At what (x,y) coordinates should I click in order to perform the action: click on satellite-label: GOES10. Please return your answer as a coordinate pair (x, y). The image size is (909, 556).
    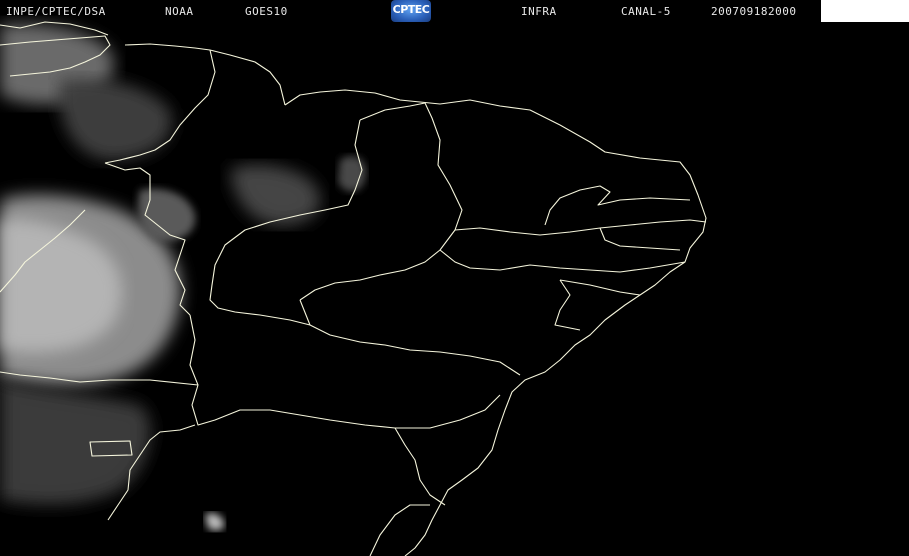
    Looking at the image, I should click on (266, 11).